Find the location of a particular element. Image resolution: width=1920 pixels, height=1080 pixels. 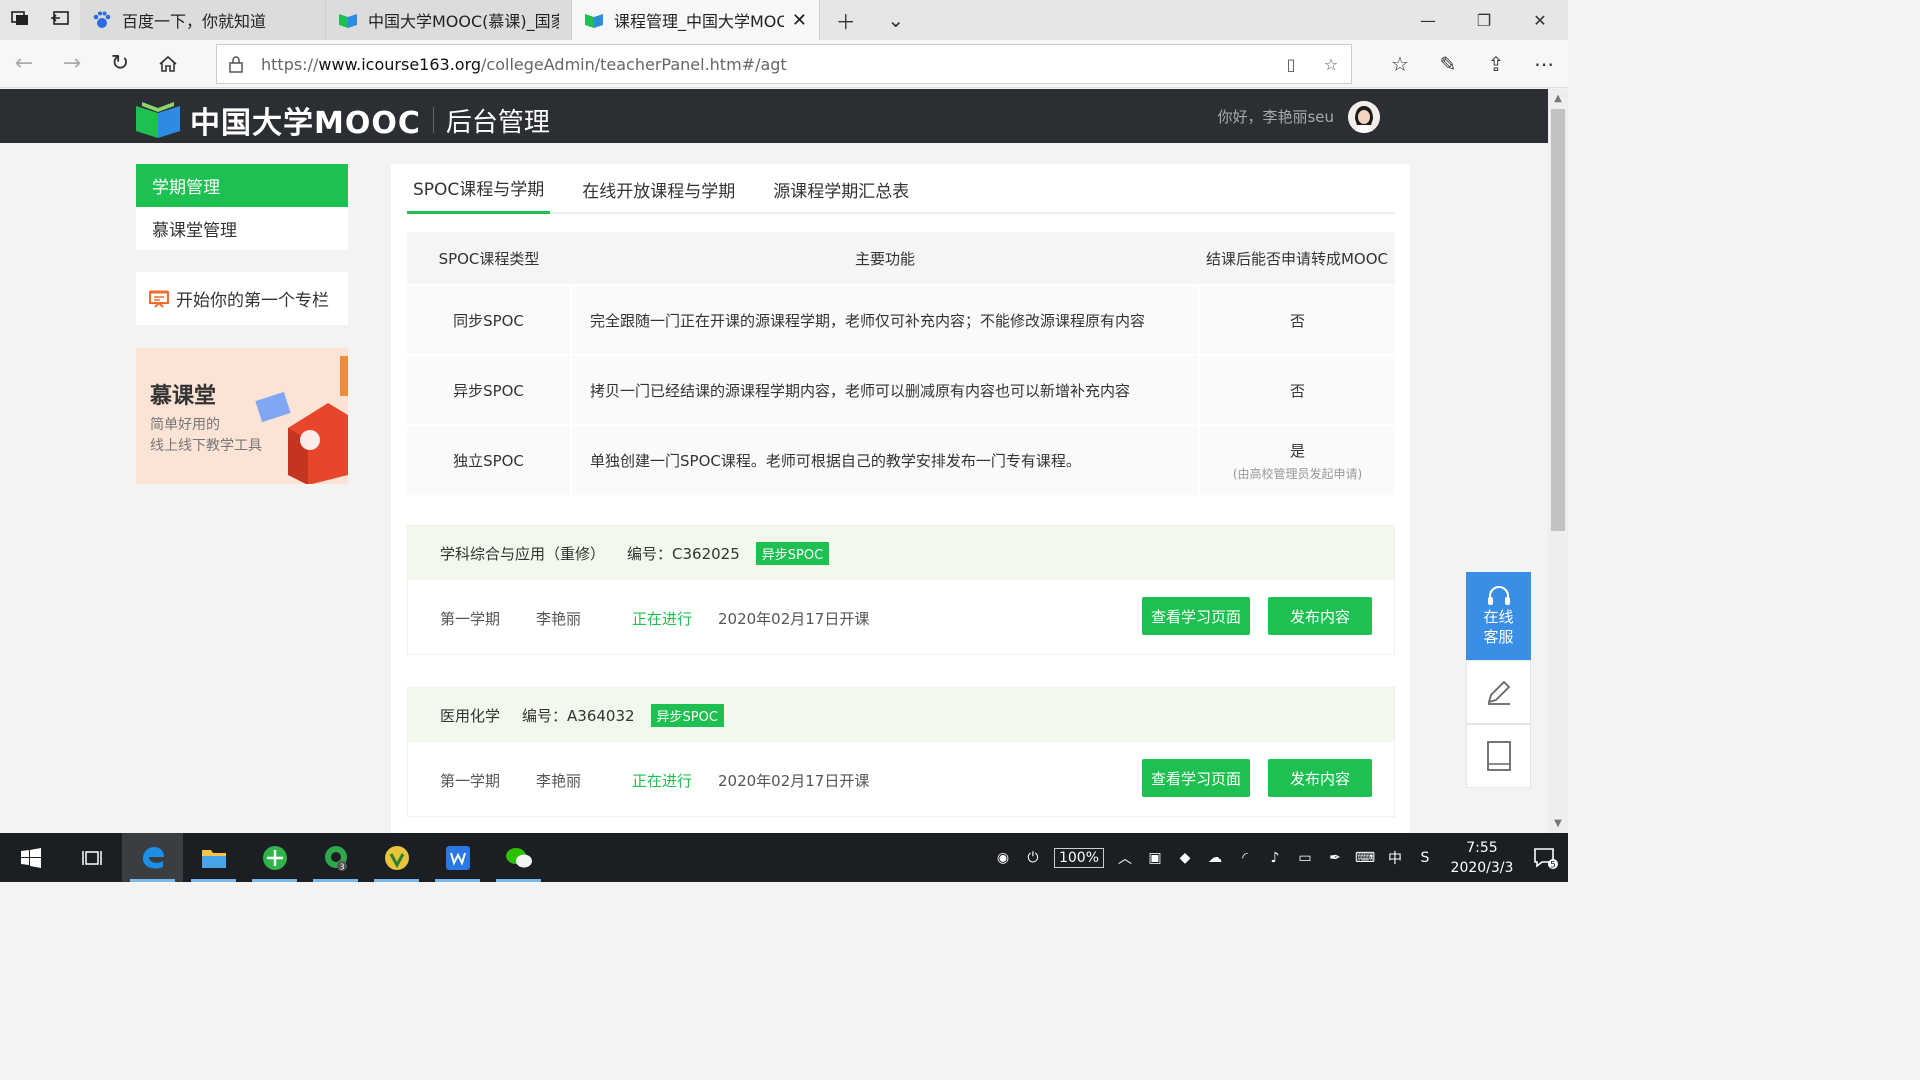

task-view-icon is located at coordinates (91, 857).